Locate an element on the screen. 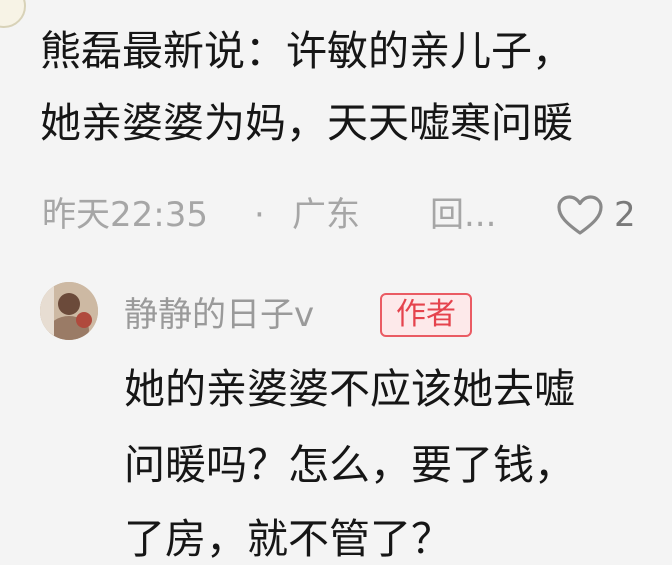  comment-text-line-2: 她亲婆婆为妈，天天嘘寒问暖 is located at coordinates (306, 123).